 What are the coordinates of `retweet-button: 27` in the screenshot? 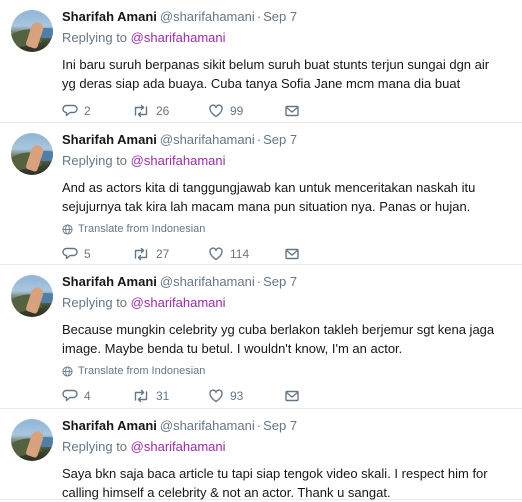 It's located at (170, 254).